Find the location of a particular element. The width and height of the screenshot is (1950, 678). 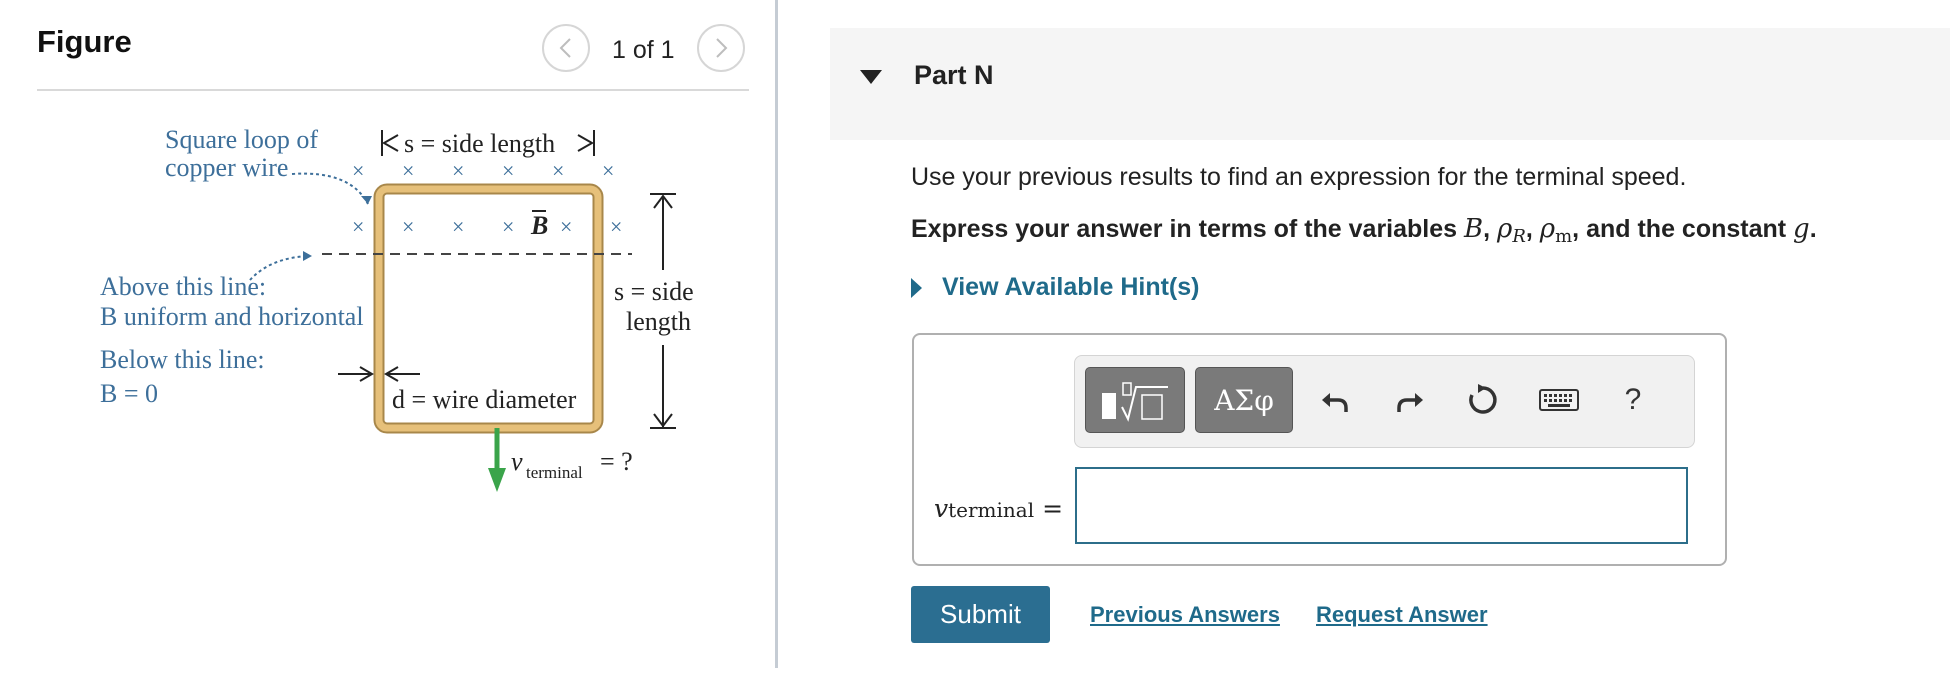

field-crosses-row1: × × × × × × is located at coordinates (483, 170).